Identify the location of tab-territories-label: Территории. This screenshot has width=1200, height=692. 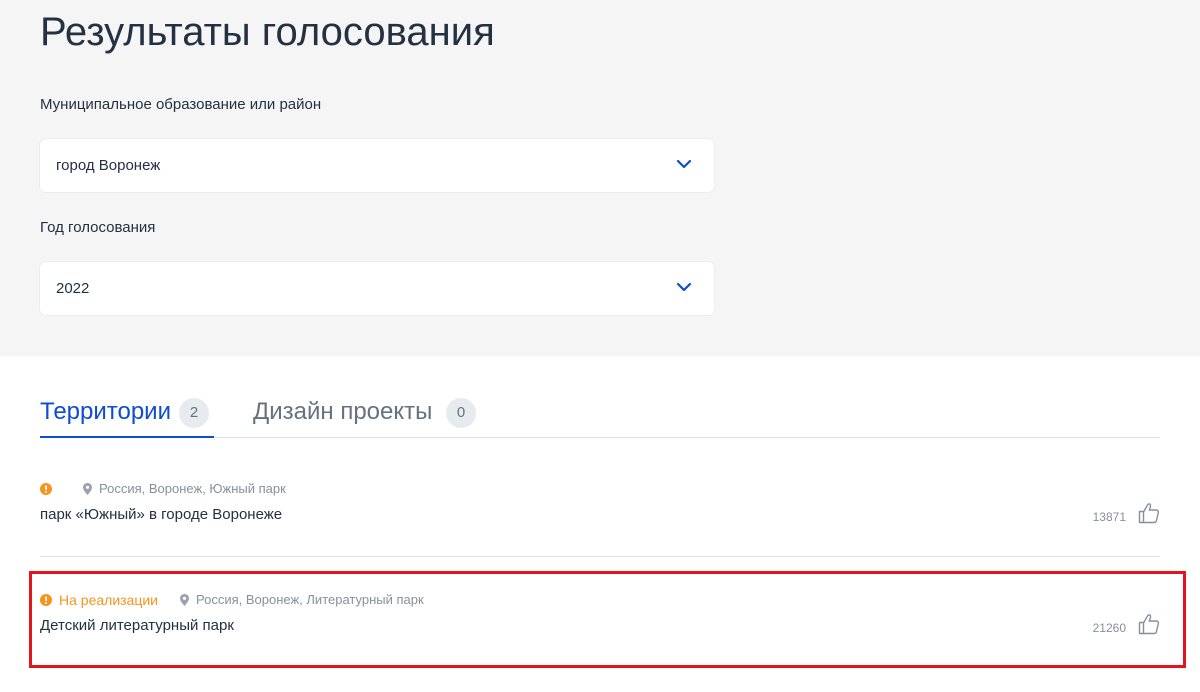
(105, 411).